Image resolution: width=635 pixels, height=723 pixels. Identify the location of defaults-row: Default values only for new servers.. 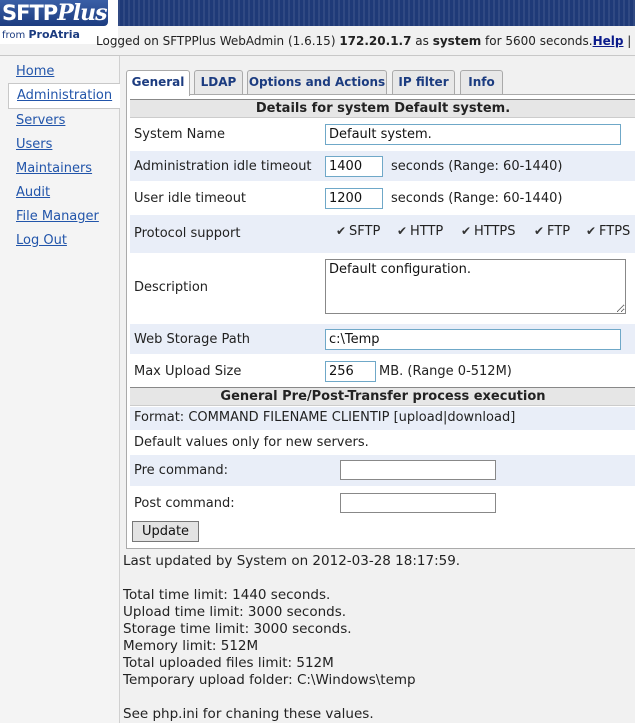
(382, 443).